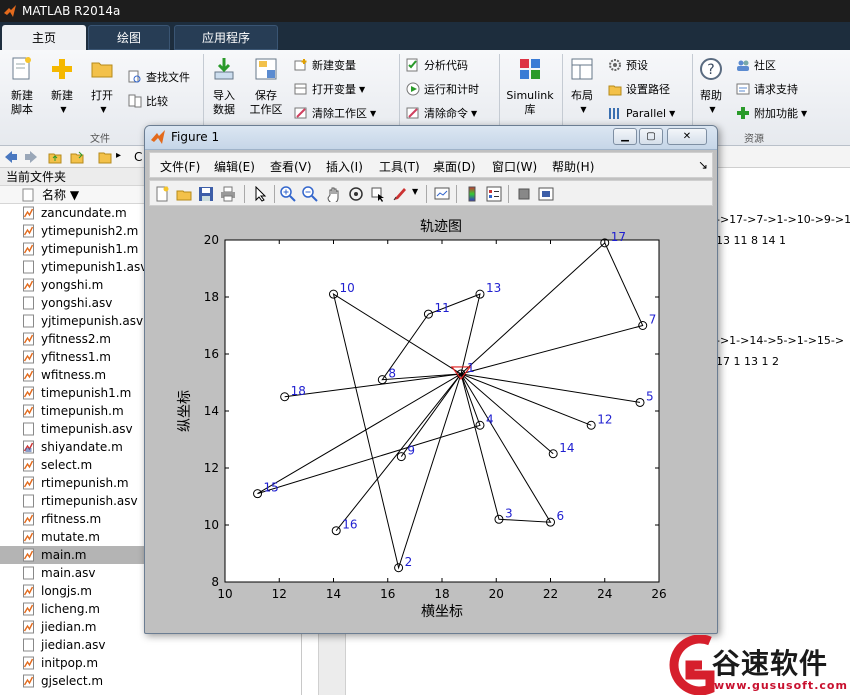 Image resolution: width=850 pixels, height=695 pixels. I want to click on x-tick-label: 26, so click(658, 594).